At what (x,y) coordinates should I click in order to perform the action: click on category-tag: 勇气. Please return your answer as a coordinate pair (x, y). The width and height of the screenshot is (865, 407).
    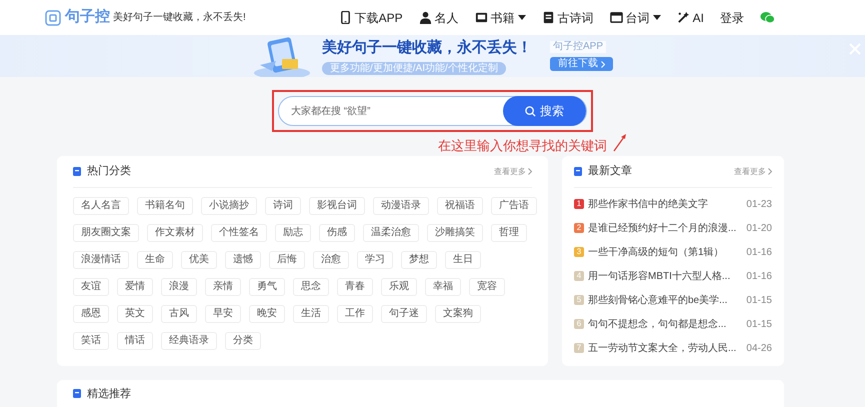
    Looking at the image, I should click on (267, 287).